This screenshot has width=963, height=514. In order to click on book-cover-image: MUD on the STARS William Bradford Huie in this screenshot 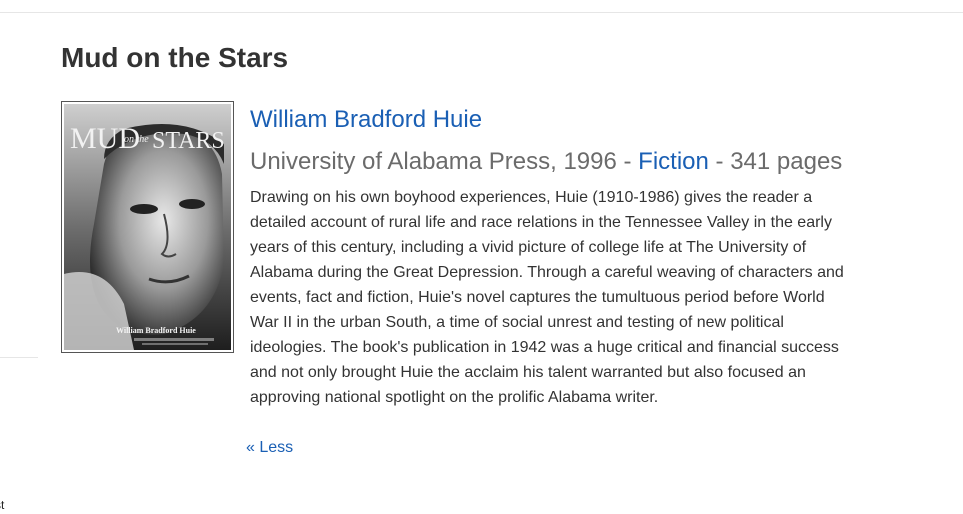, I will do `click(147, 227)`.